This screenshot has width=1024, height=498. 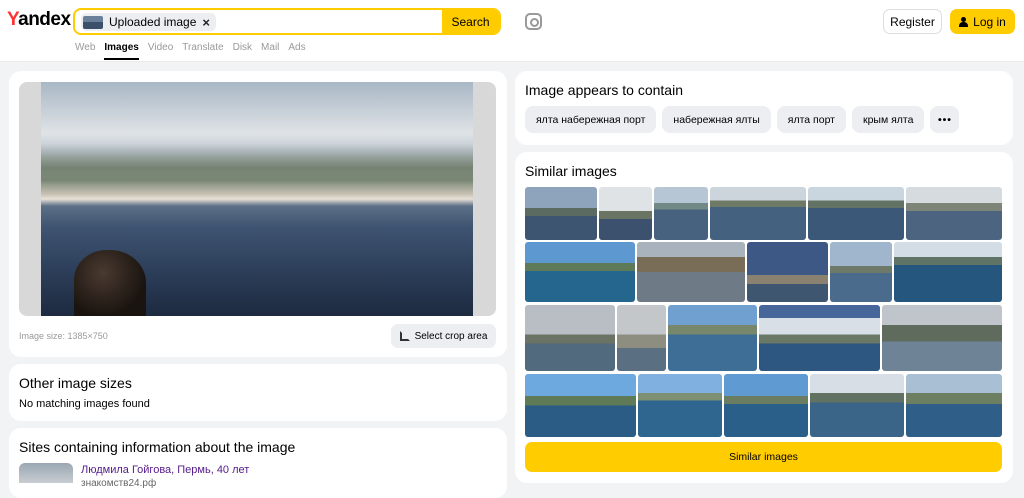 What do you see at coordinates (258, 392) in the screenshot?
I see `other-sizes-card` at bounding box center [258, 392].